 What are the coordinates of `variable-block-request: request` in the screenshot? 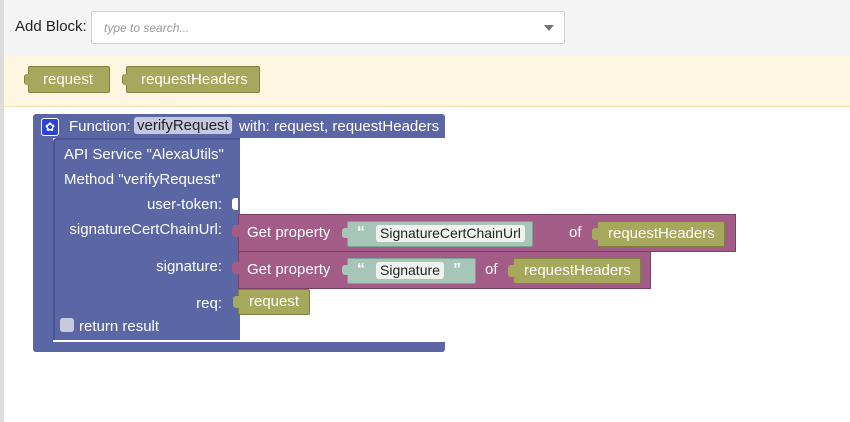 It's located at (271, 302).